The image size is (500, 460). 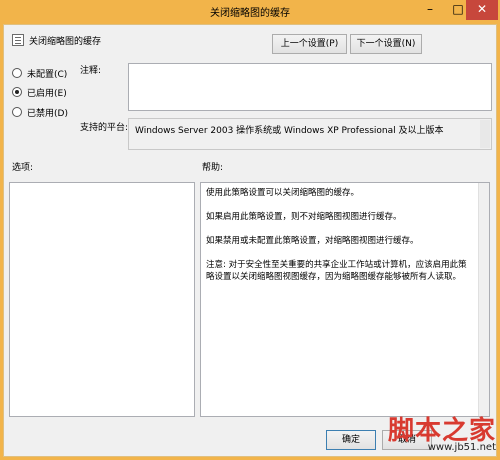 What do you see at coordinates (283, 193) in the screenshot?
I see `help-paragraph: 使用此策略设置可以关闭缩略图的缓存。` at bounding box center [283, 193].